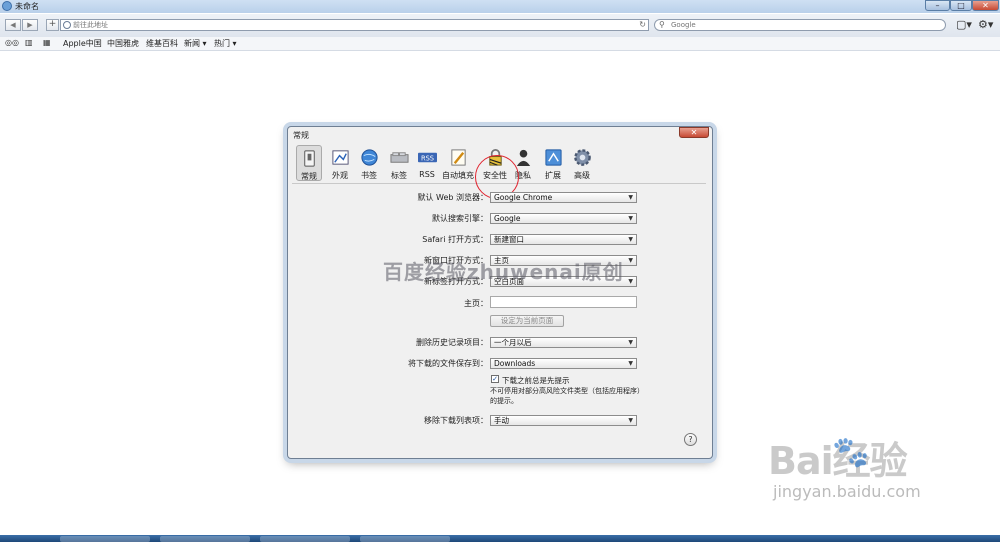  Describe the element at coordinates (12, 42) in the screenshot. I see `reading-list-icon: ◎◎` at that location.